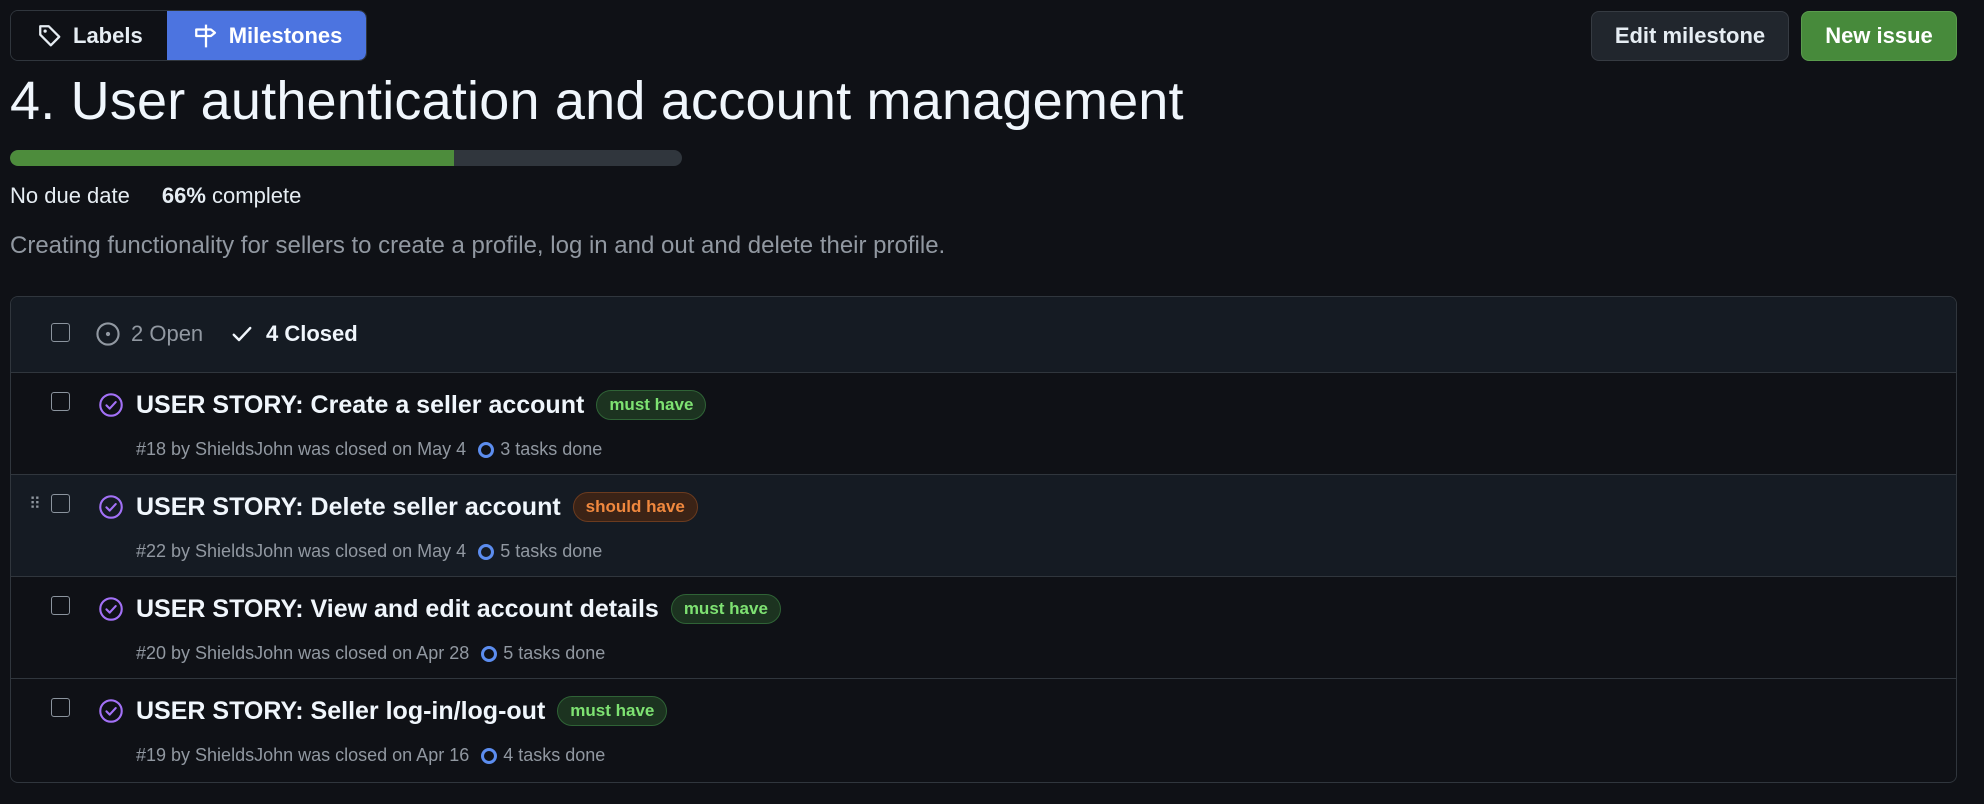 The image size is (1984, 804). Describe the element at coordinates (242, 334) in the screenshot. I see `check-icon` at that location.